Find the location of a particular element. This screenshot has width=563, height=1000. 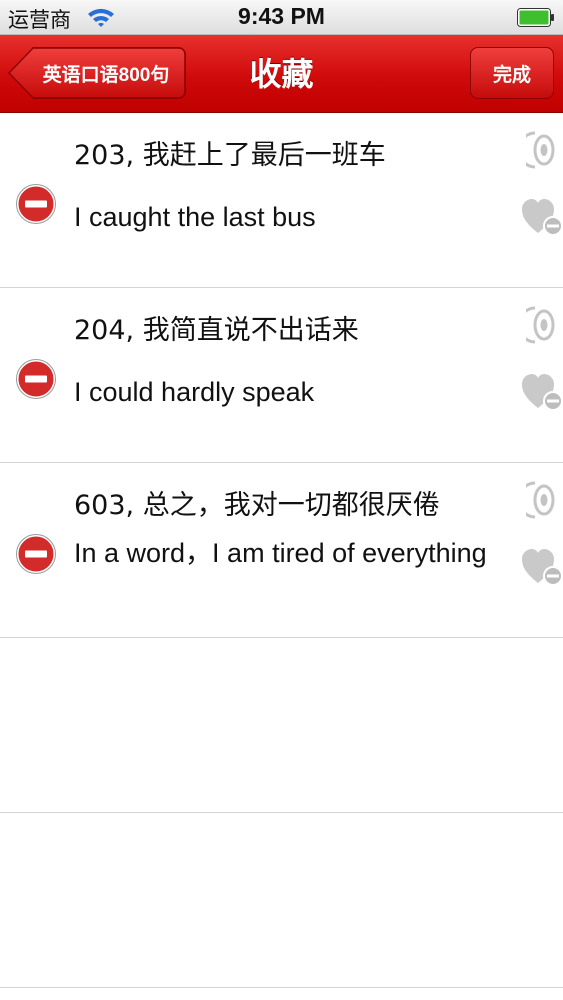

status-time: 9:43 PM is located at coordinates (281, 16).